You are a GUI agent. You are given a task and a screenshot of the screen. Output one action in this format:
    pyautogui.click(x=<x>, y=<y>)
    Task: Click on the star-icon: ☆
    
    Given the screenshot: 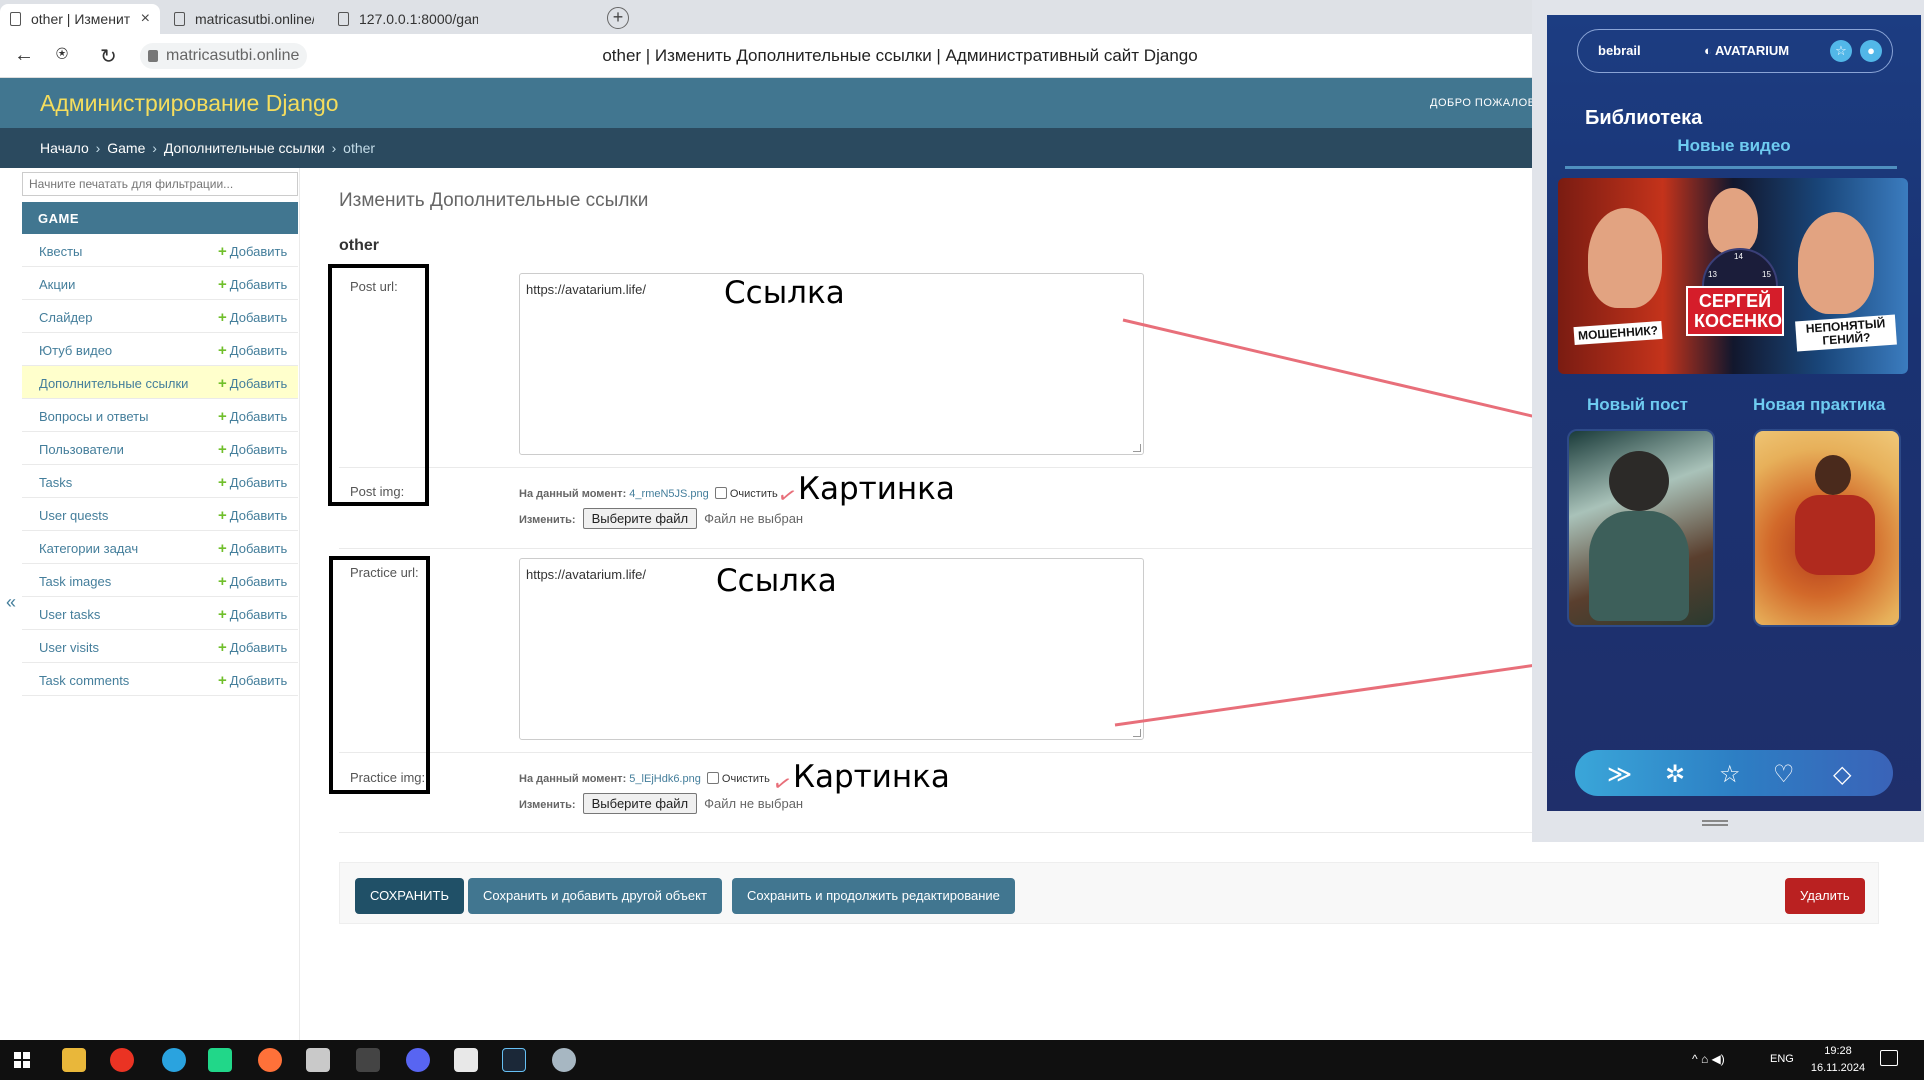 What is the action you would take?
    pyautogui.click(x=1841, y=51)
    